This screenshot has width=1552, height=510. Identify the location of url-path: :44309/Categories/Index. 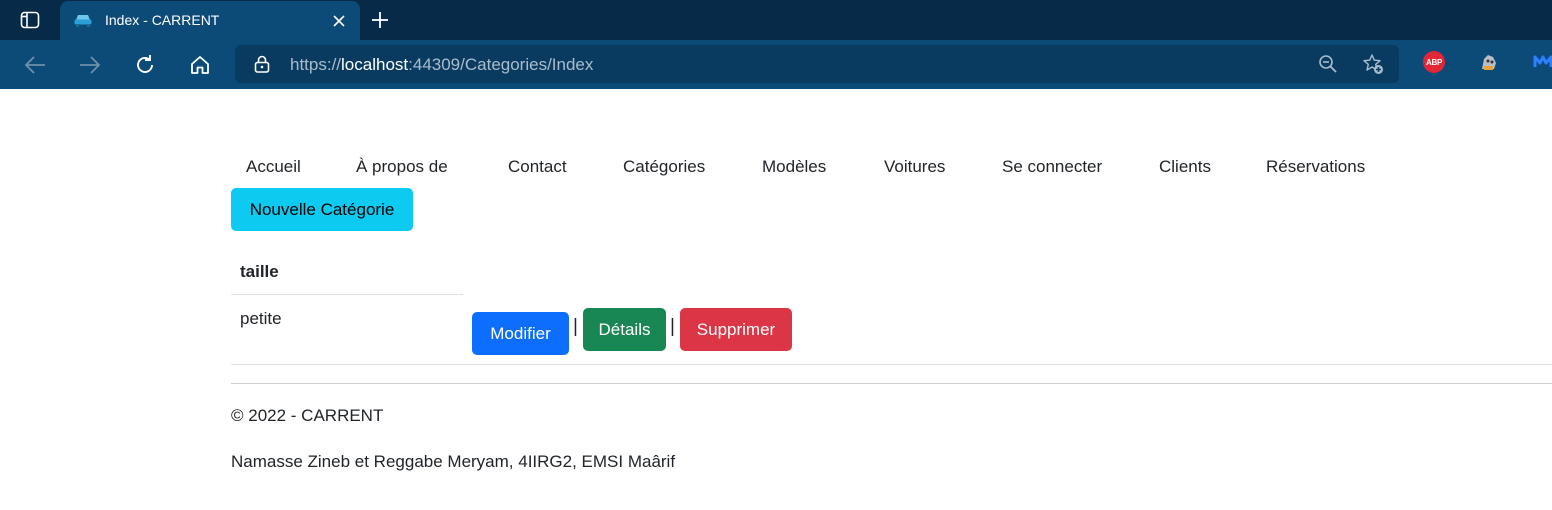
(501, 64).